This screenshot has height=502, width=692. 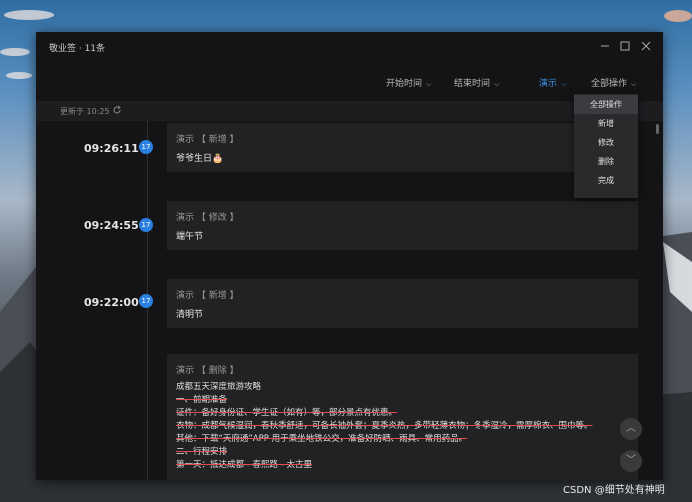 What do you see at coordinates (190, 315) in the screenshot?
I see `card-title: 清明节` at bounding box center [190, 315].